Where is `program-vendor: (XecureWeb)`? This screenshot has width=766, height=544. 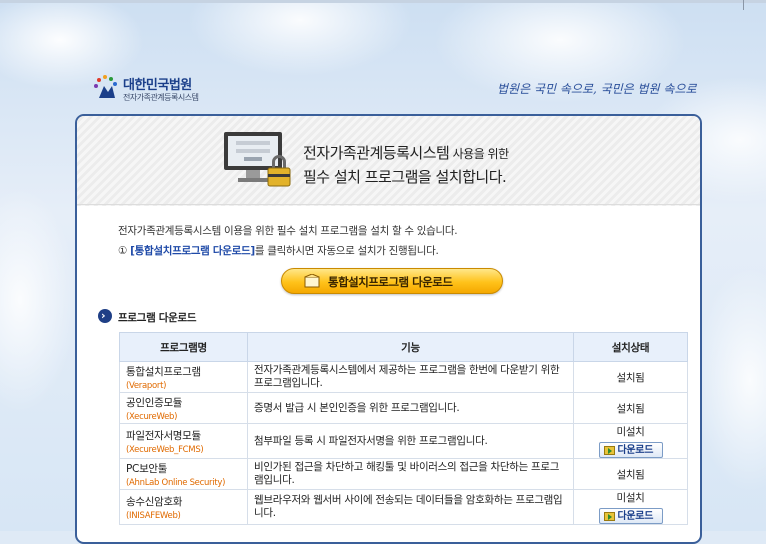
program-vendor: (XecureWeb) is located at coordinates (152, 416).